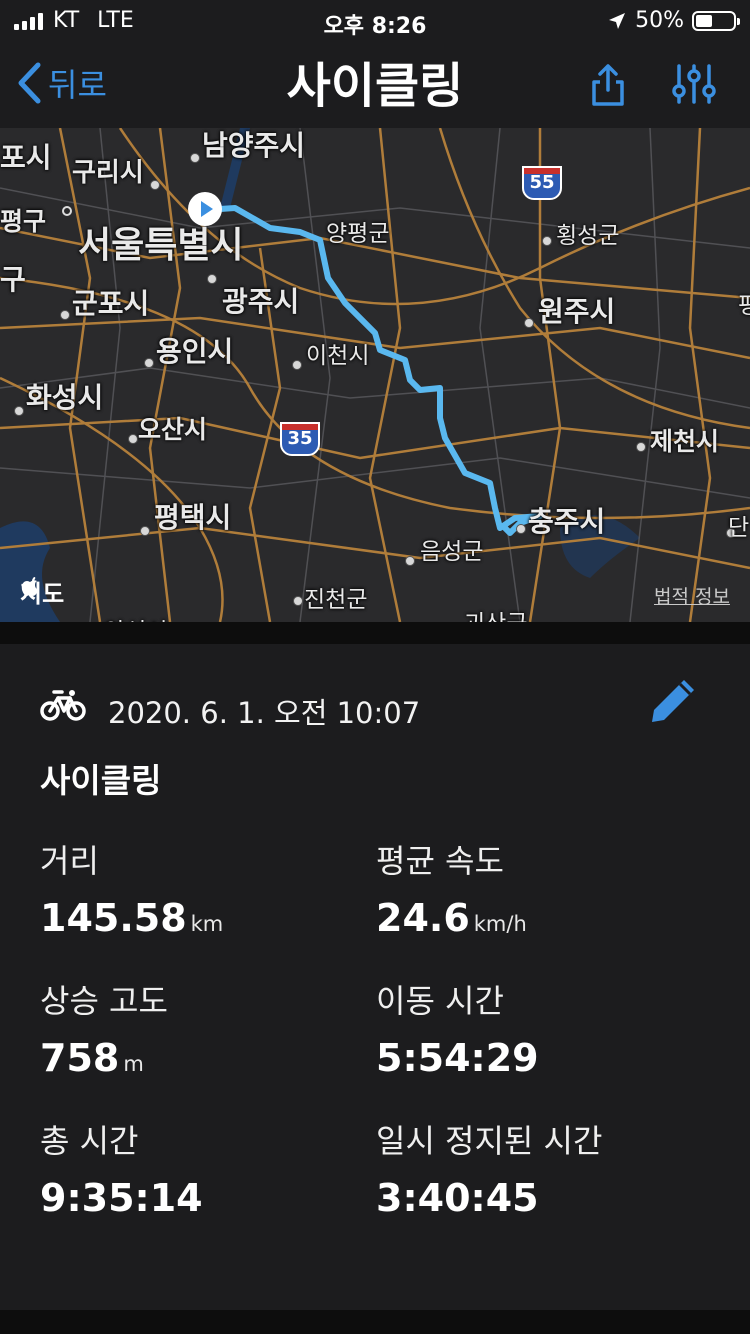 This screenshot has height=1334, width=750. What do you see at coordinates (457, 1198) in the screenshot?
I see `metric-value: 3:40:45` at bounding box center [457, 1198].